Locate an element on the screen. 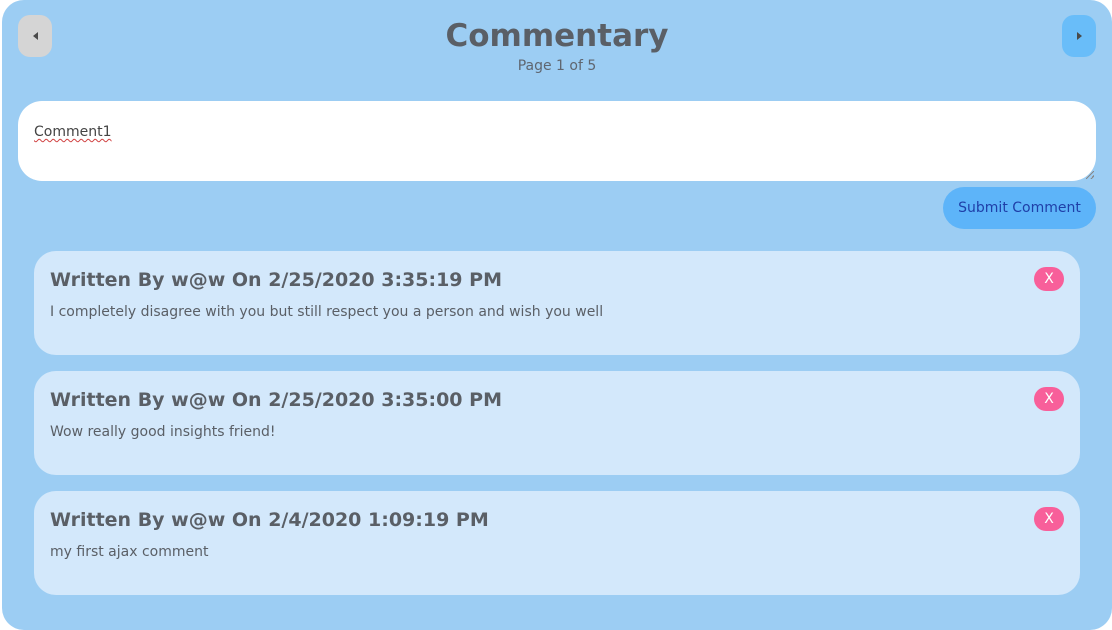 Image resolution: width=1112 pixels, height=630 pixels. comment-text: my first ajax comment is located at coordinates (129, 552).